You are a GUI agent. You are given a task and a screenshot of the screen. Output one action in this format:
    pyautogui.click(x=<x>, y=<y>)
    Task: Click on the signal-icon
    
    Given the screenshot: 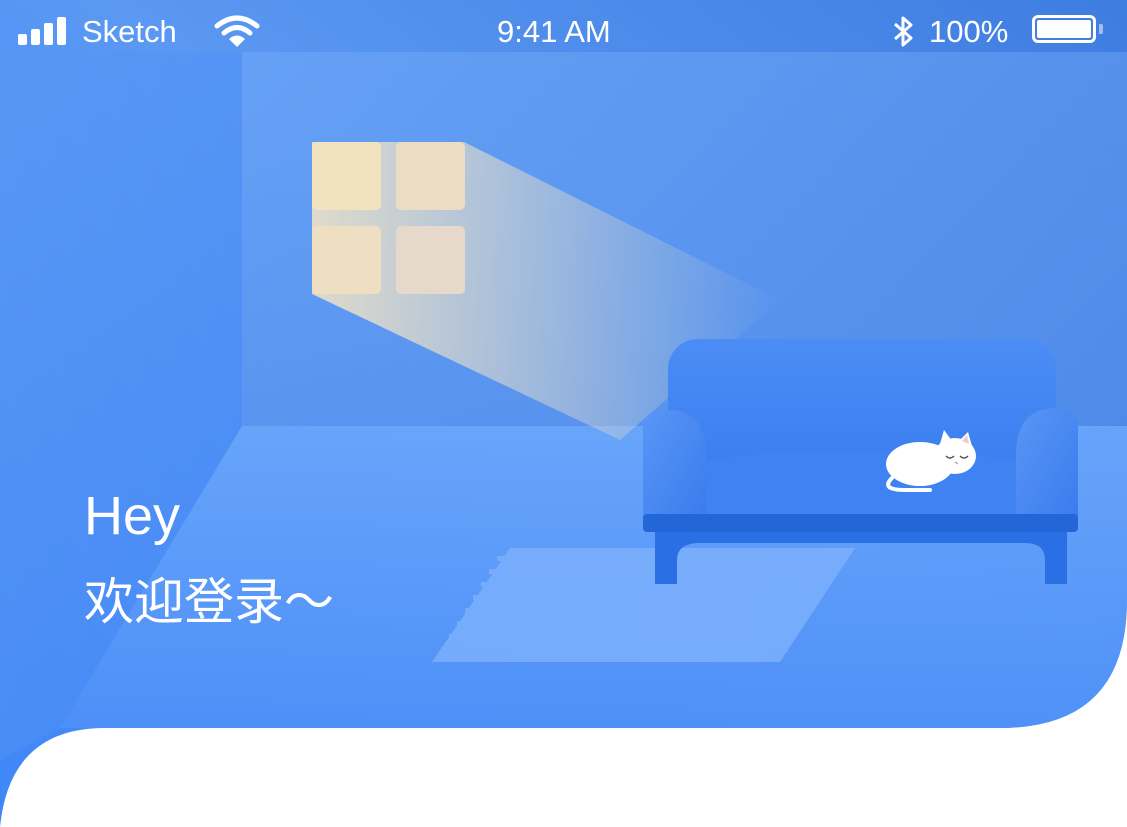 What is the action you would take?
    pyautogui.click(x=42, y=31)
    